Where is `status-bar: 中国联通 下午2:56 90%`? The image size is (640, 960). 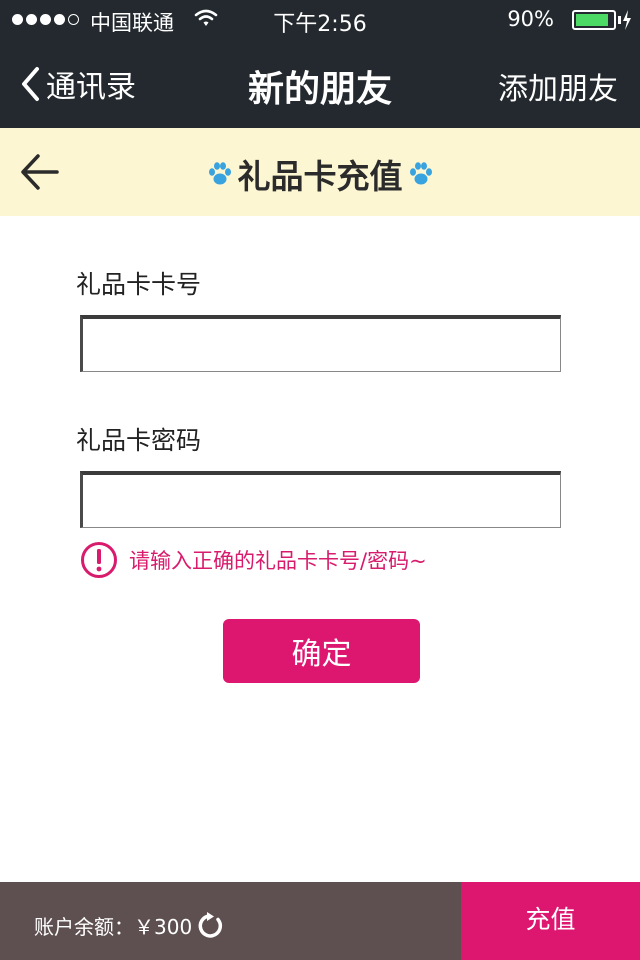 status-bar: 中国联通 下午2:56 90% is located at coordinates (320, 20).